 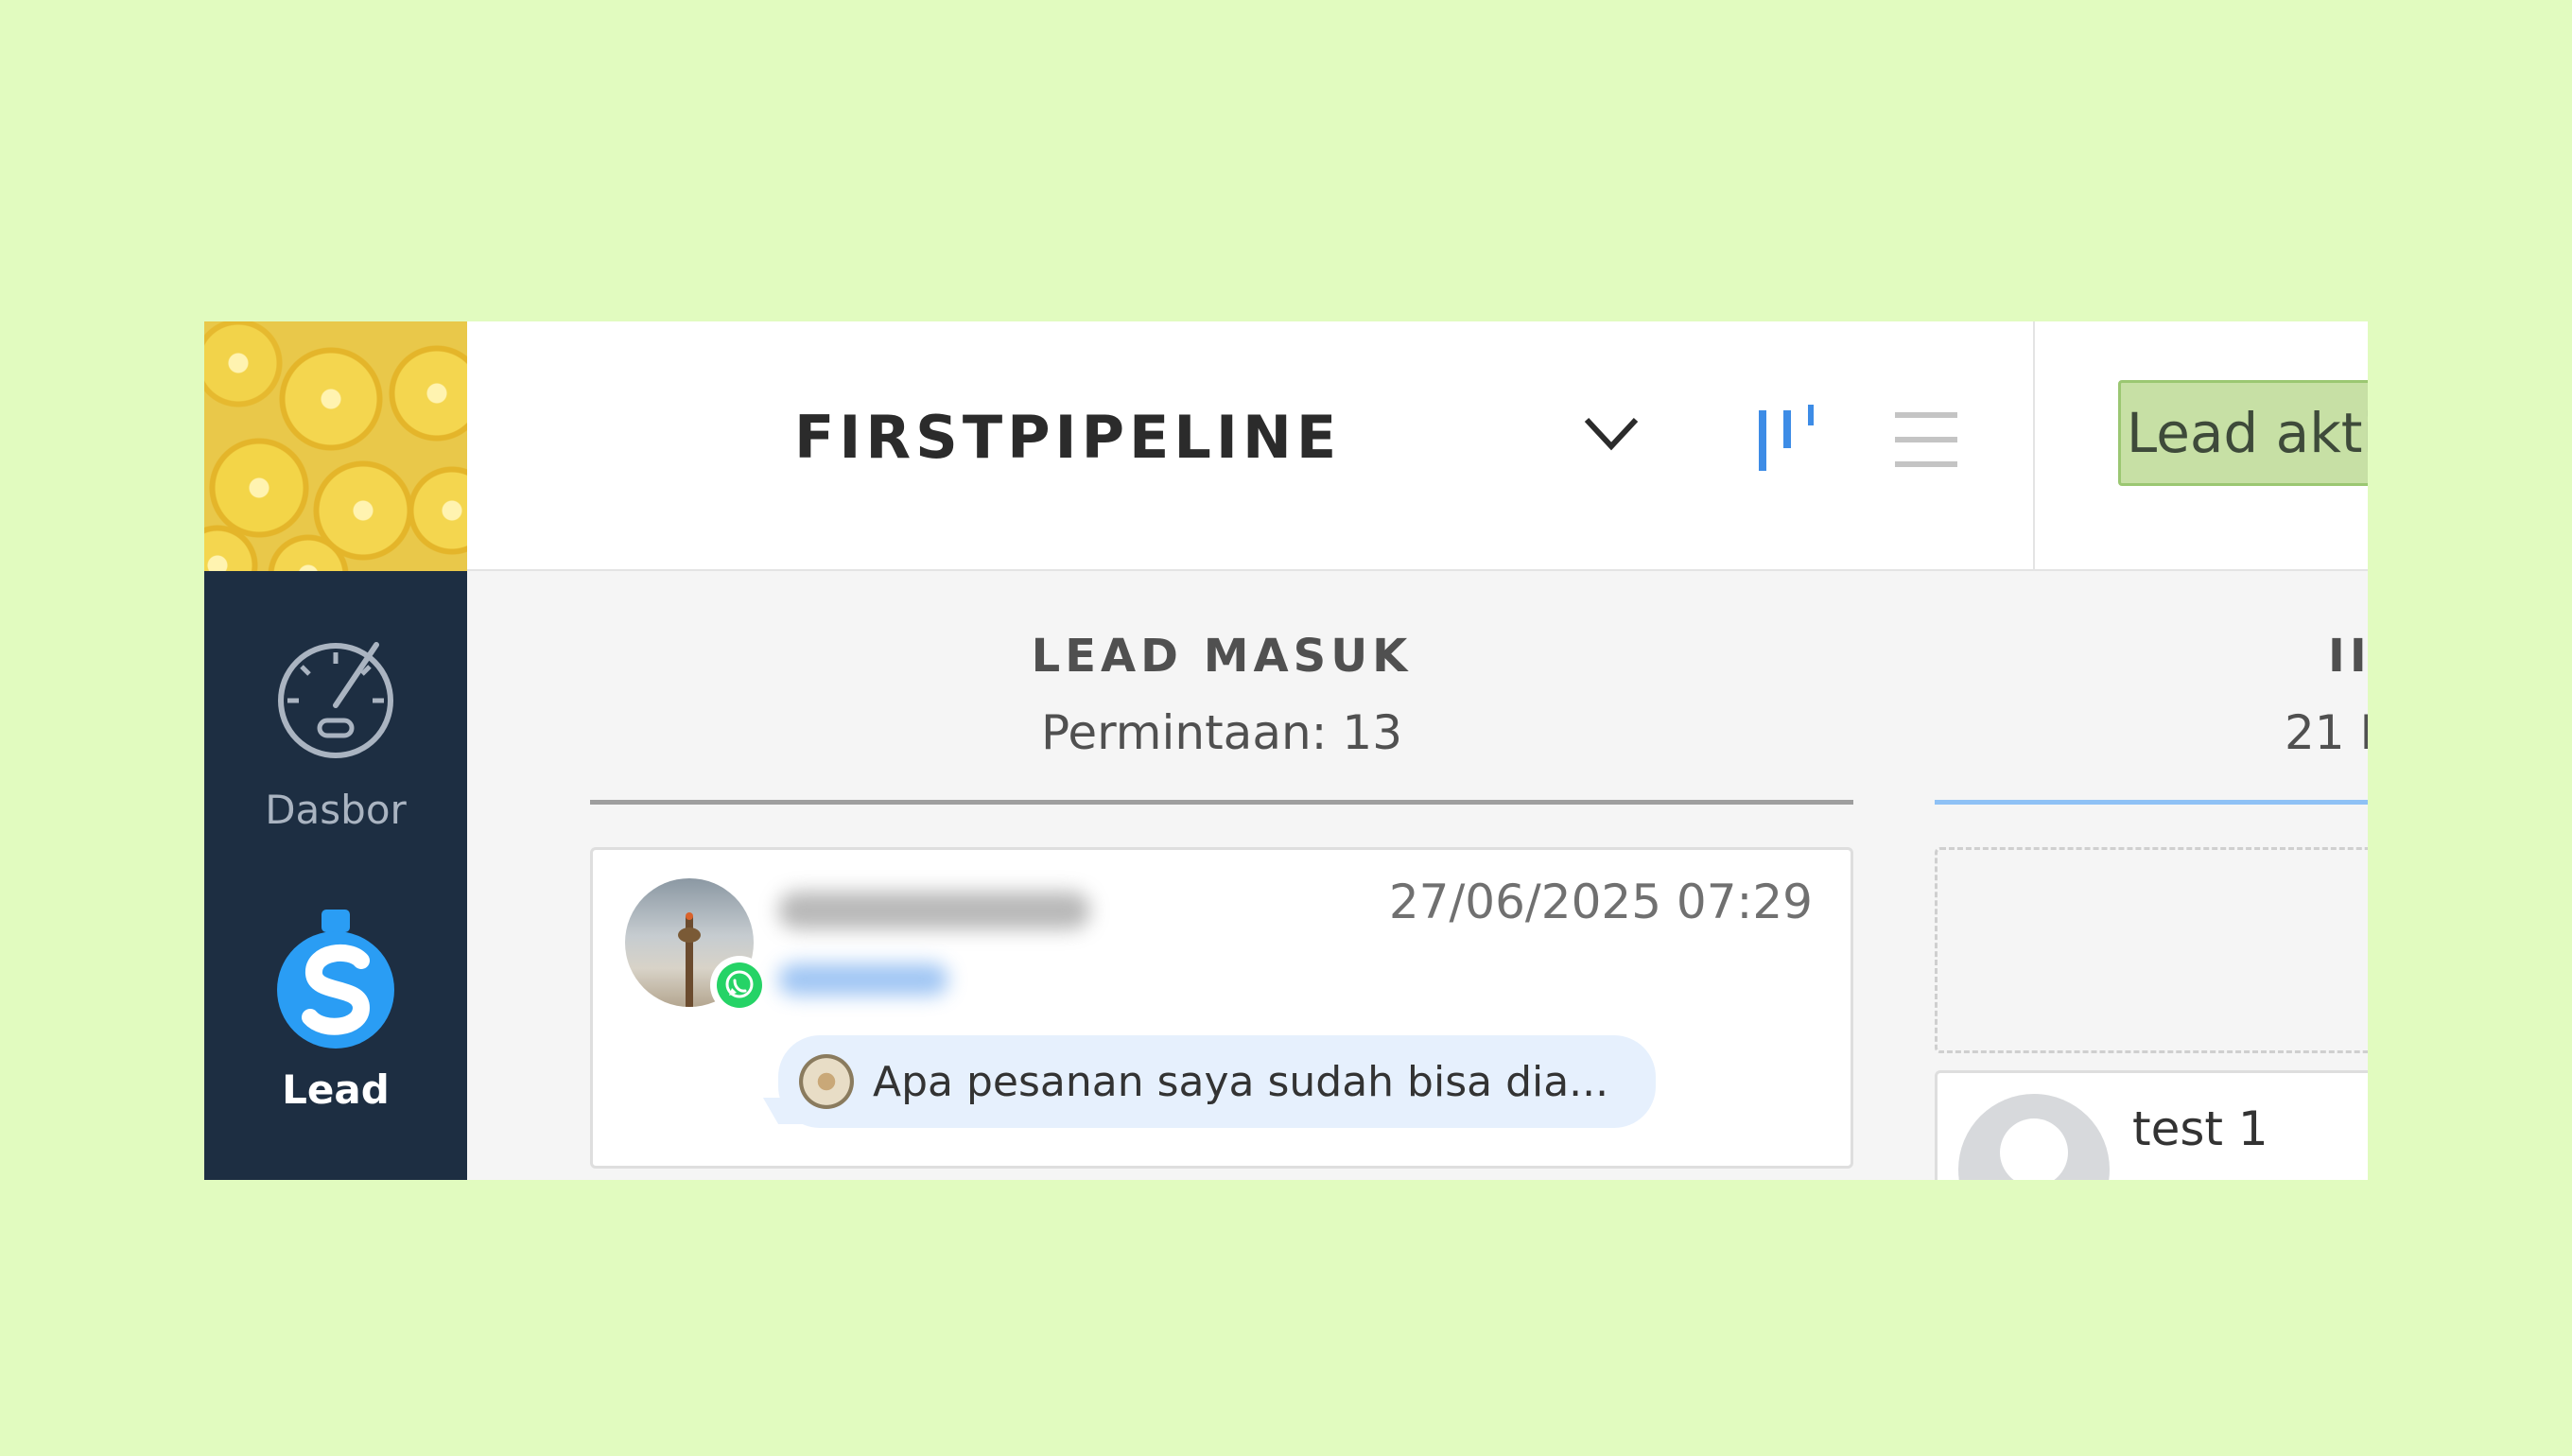 What do you see at coordinates (934, 910) in the screenshot?
I see `contact-name-redacted` at bounding box center [934, 910].